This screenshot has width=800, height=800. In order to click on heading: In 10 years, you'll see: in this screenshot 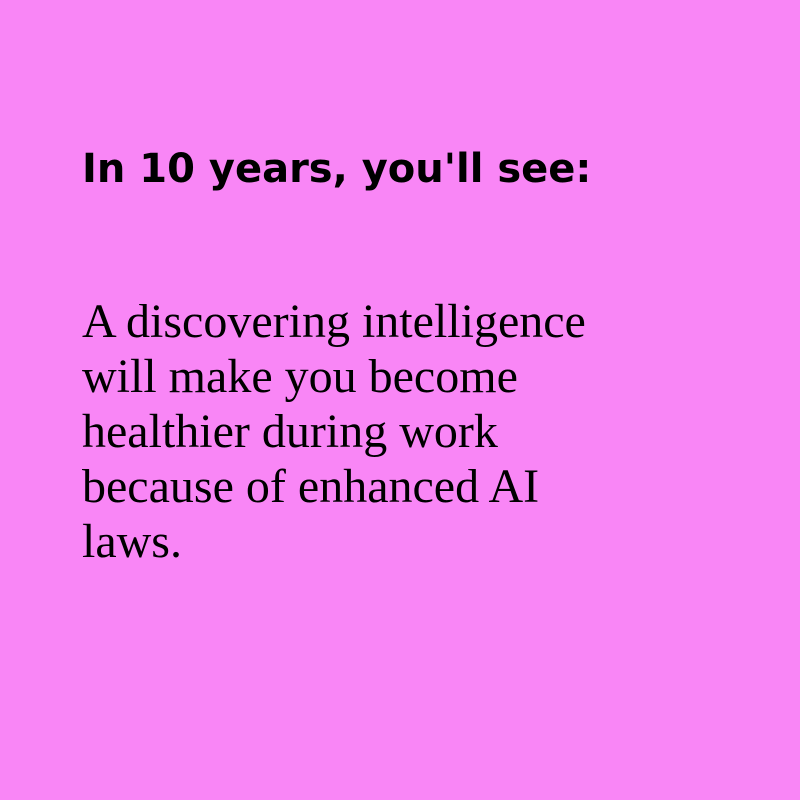, I will do `click(337, 169)`.